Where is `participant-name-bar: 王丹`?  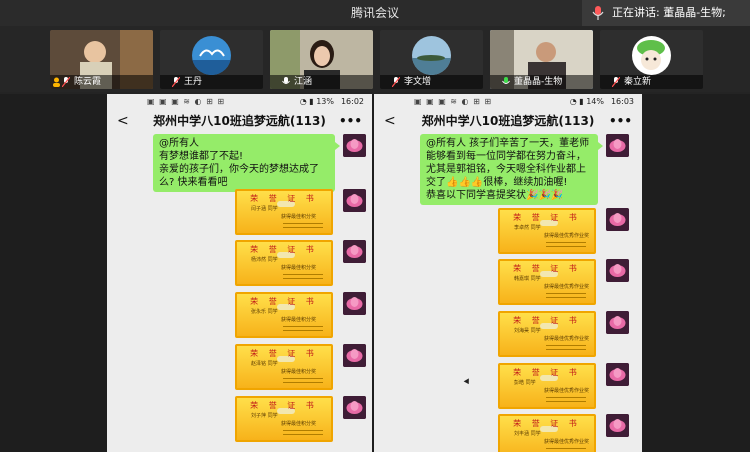
participant-name-bar: 王丹 is located at coordinates (211, 82).